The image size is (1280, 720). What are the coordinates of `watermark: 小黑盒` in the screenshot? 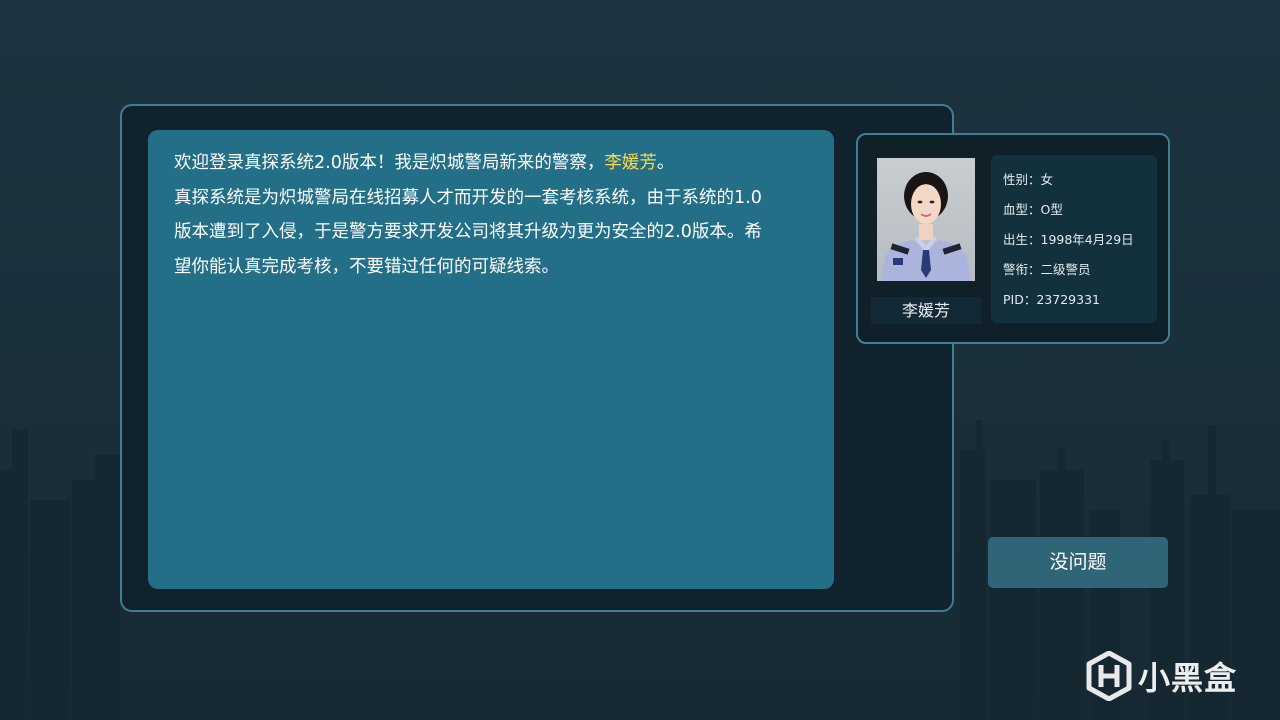 It's located at (1161, 676).